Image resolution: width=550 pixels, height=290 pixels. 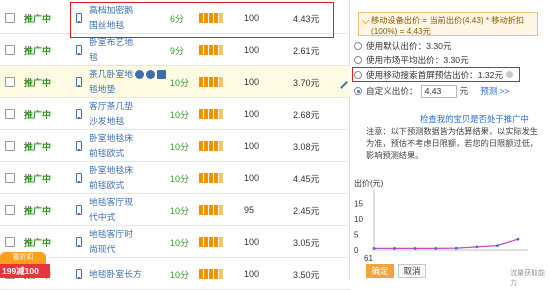 I want to click on item-title-cell: 地毯客厅现 代中式, so click(x=129, y=210).